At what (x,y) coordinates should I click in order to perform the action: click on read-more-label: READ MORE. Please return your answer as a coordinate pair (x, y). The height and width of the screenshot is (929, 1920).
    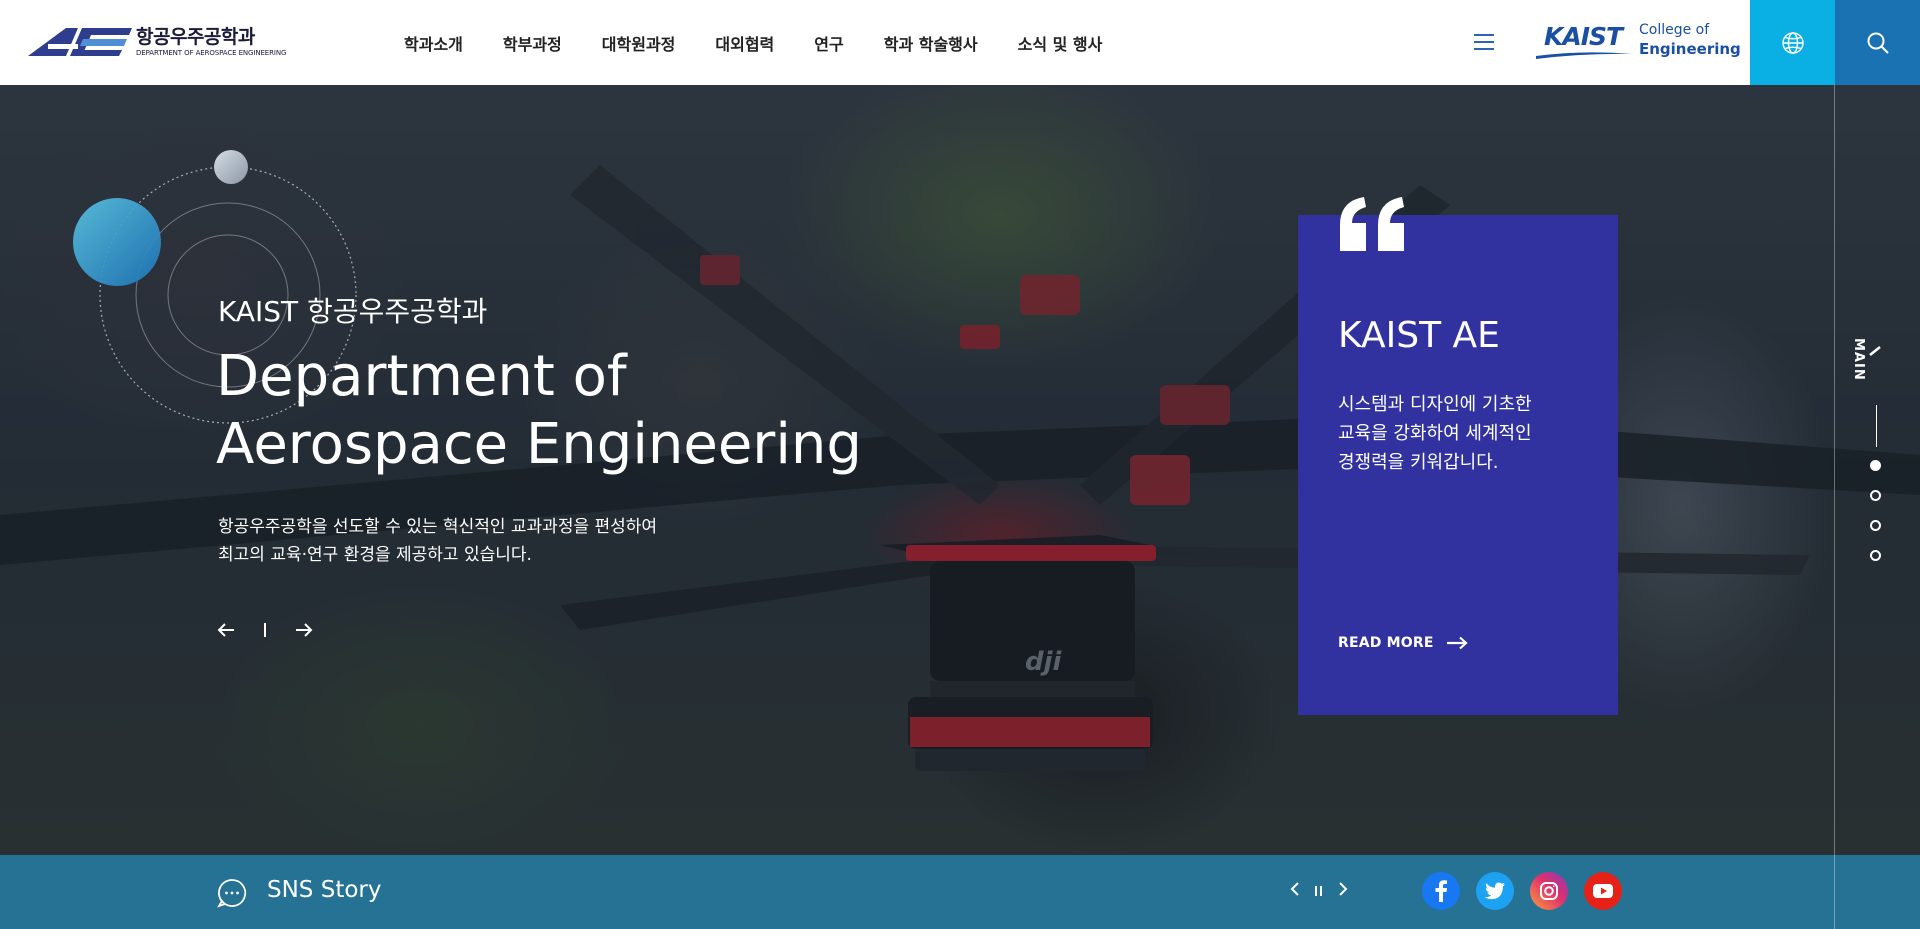
    Looking at the image, I should click on (1386, 643).